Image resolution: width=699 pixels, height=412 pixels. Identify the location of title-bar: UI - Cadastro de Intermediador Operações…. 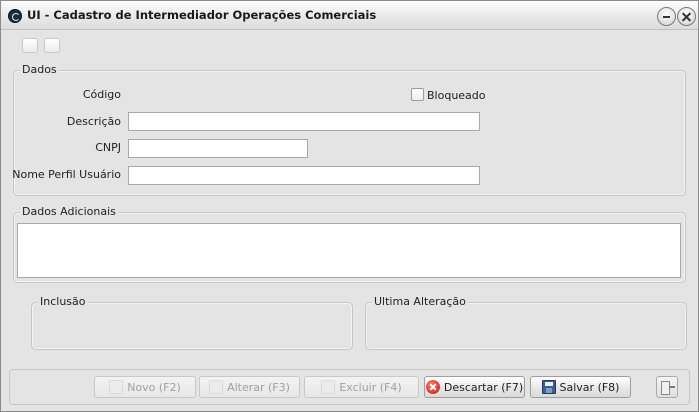
(349, 15).